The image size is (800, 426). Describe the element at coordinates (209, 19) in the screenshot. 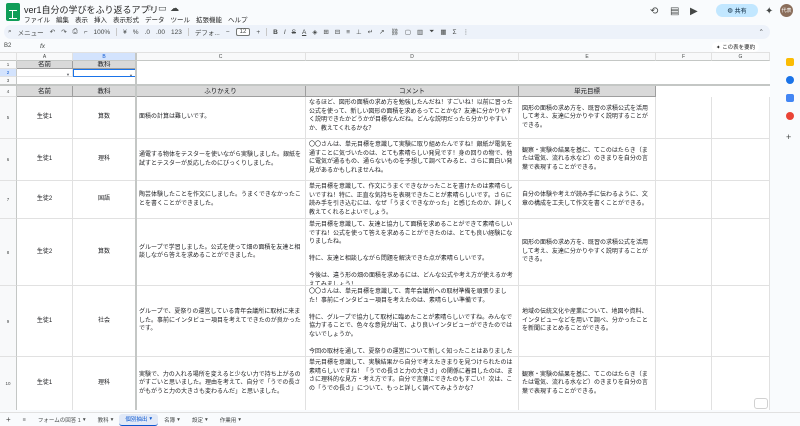

I see `menu-extensions: 拡張機能` at that location.